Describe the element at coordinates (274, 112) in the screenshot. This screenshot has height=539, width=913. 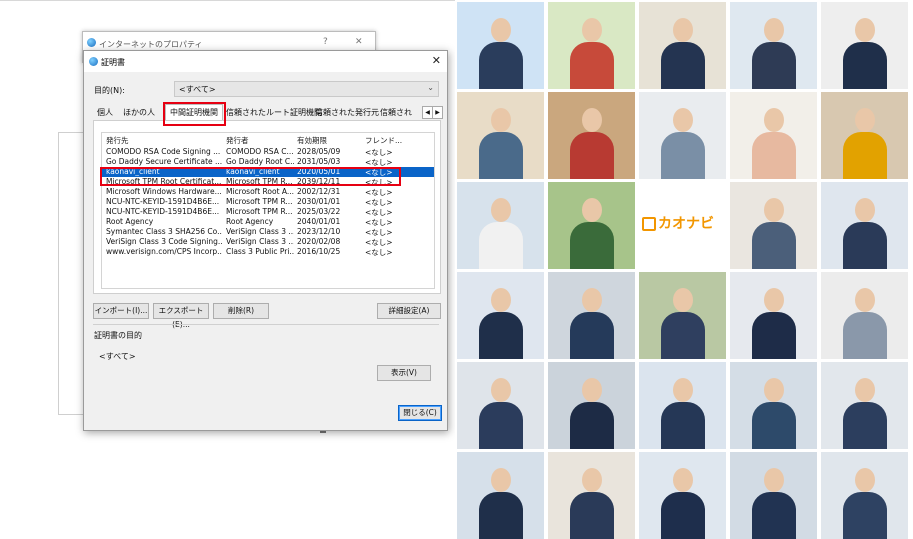
I see `tab-trusted-root-ca: 信頼されたルート証明機関` at that location.